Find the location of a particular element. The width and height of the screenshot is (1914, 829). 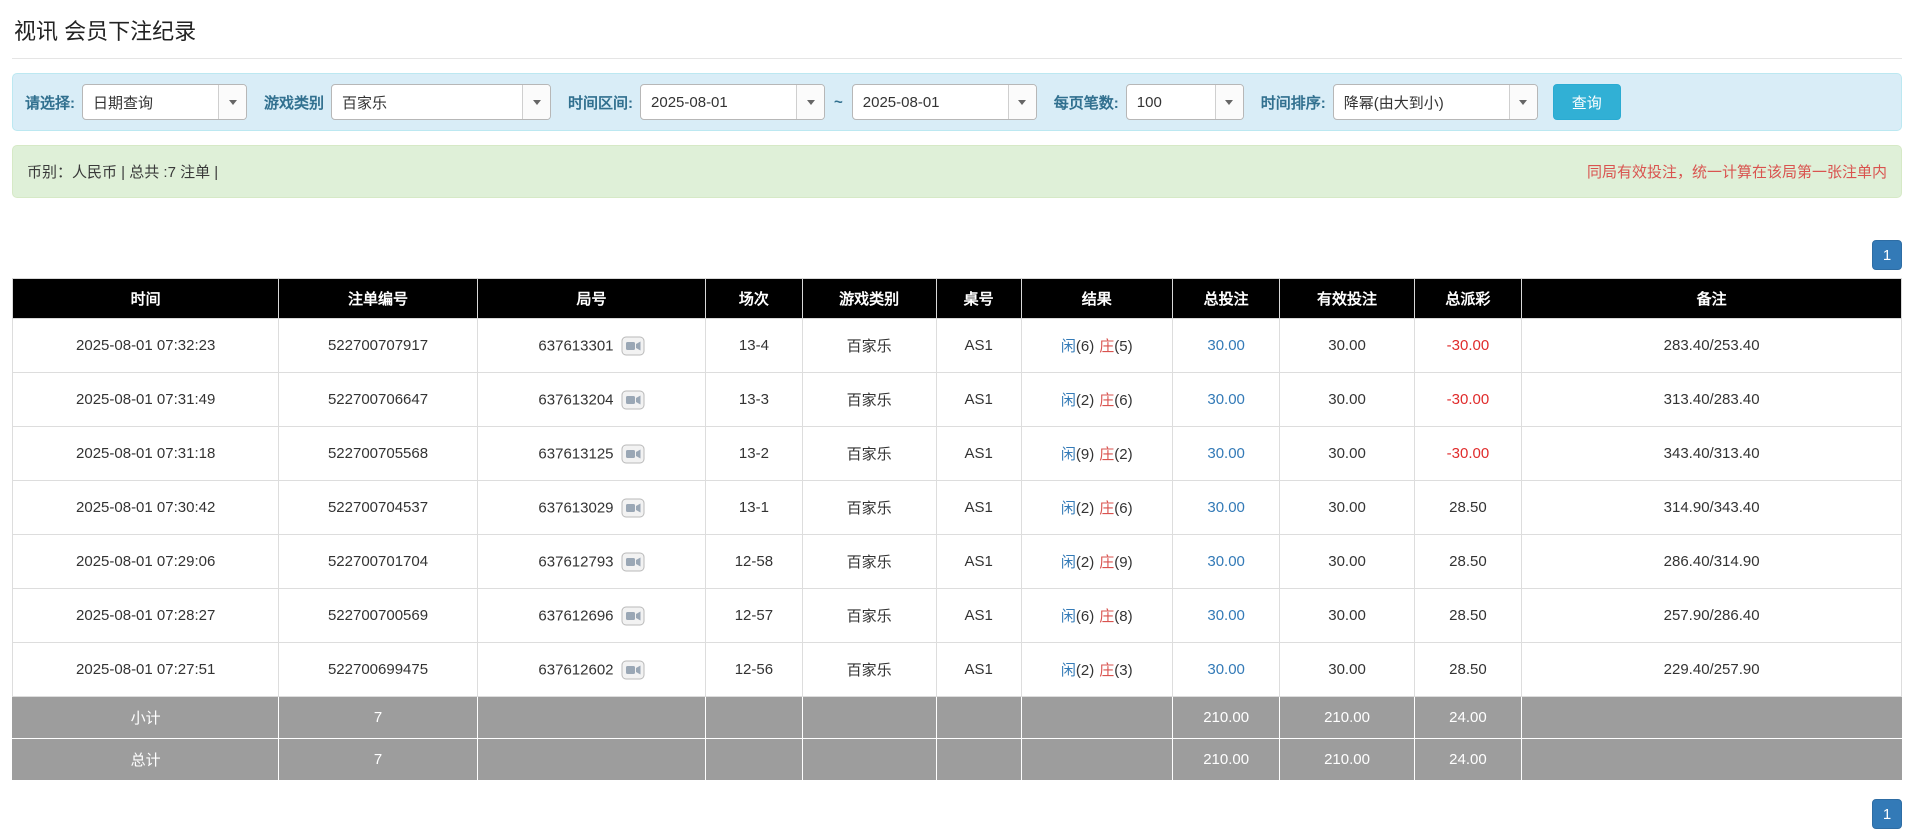

time-cell: 2025-08-01 07:29:06 is located at coordinates (145, 561).